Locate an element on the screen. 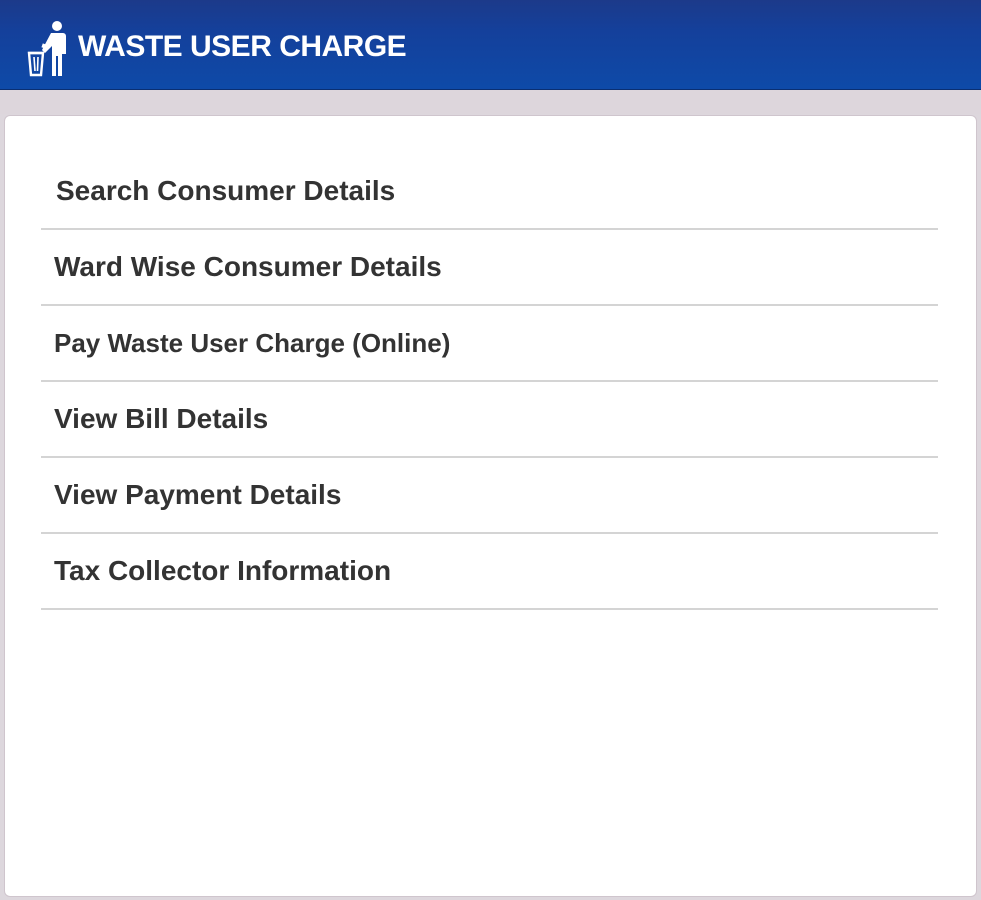 This screenshot has width=981, height=900. menu-item-view-bill-details: View Bill Details is located at coordinates (489, 420).